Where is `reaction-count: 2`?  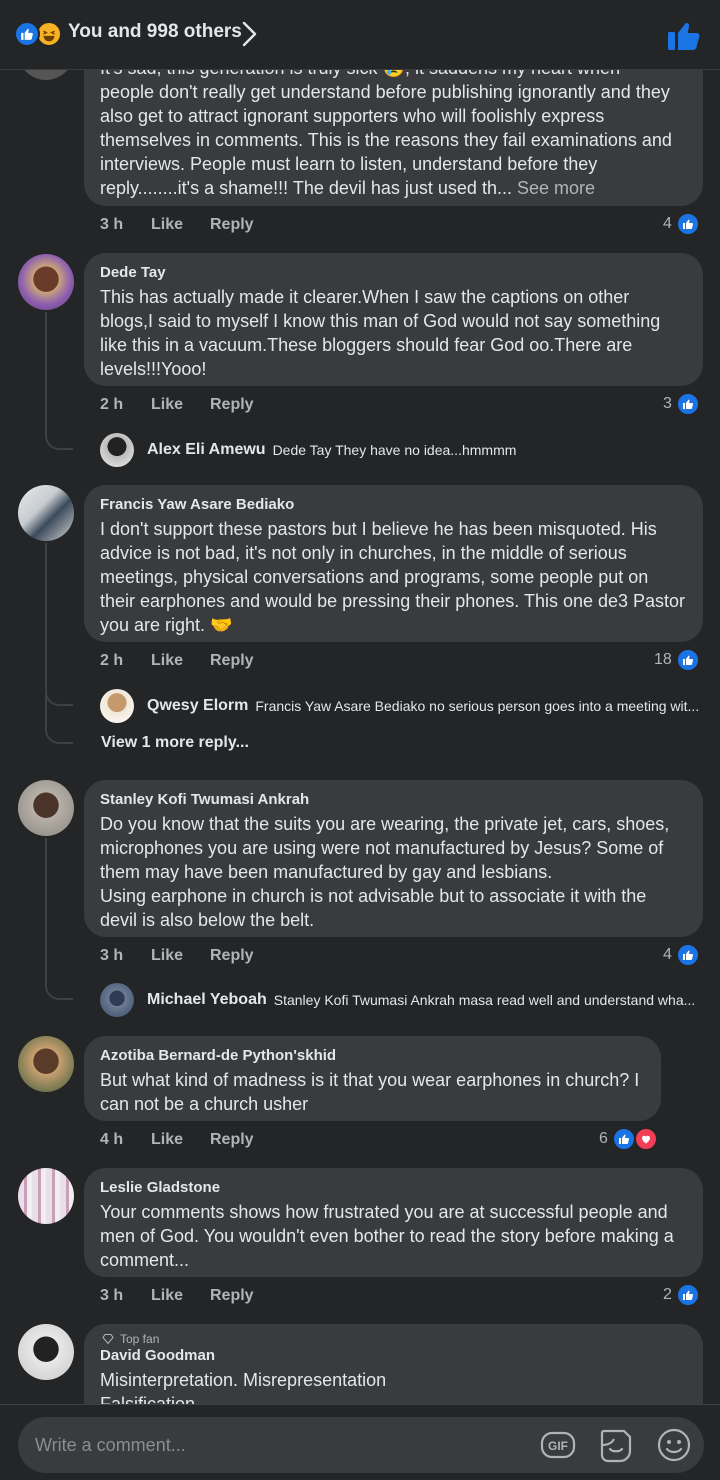 reaction-count: 2 is located at coordinates (681, 1295).